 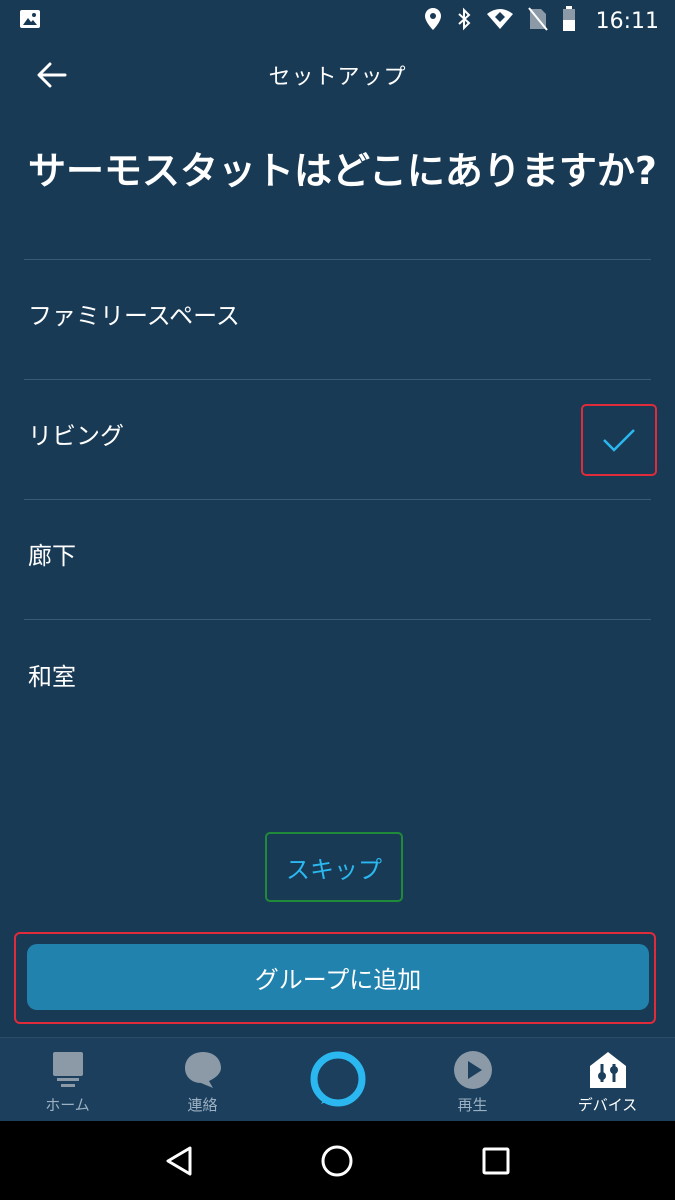 I want to click on nav-home: ホーム, so click(x=67, y=1079).